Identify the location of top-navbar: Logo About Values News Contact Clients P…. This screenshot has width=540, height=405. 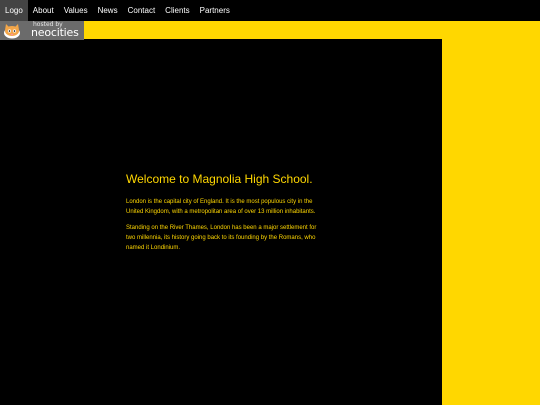
(270, 10).